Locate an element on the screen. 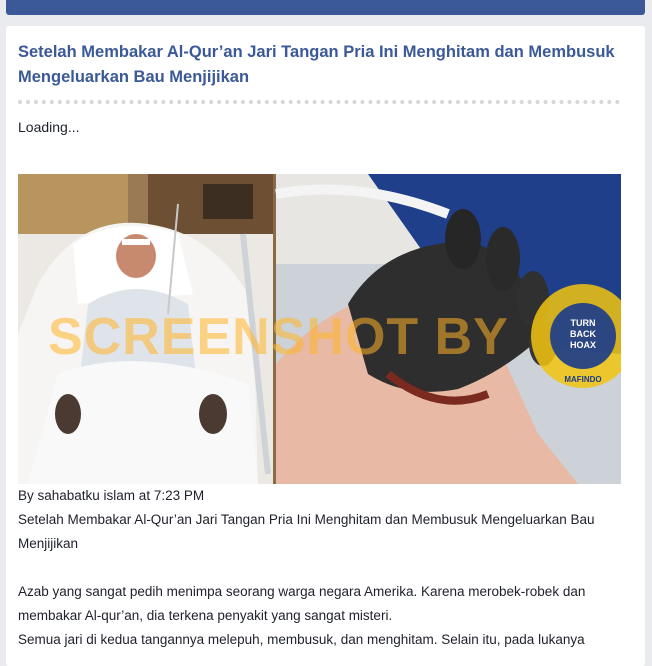  dotted-divider is located at coordinates (319, 102).